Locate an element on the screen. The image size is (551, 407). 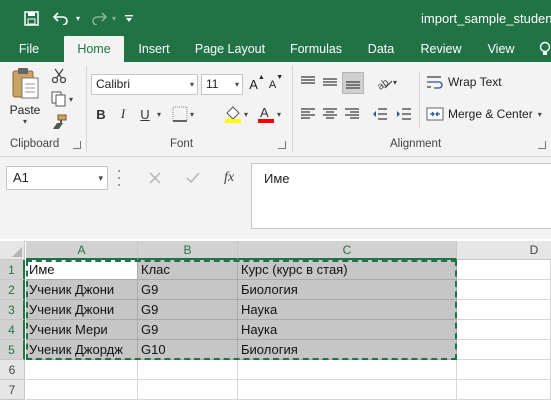
copy-dropdown-icon: ▾ is located at coordinates (70, 99).